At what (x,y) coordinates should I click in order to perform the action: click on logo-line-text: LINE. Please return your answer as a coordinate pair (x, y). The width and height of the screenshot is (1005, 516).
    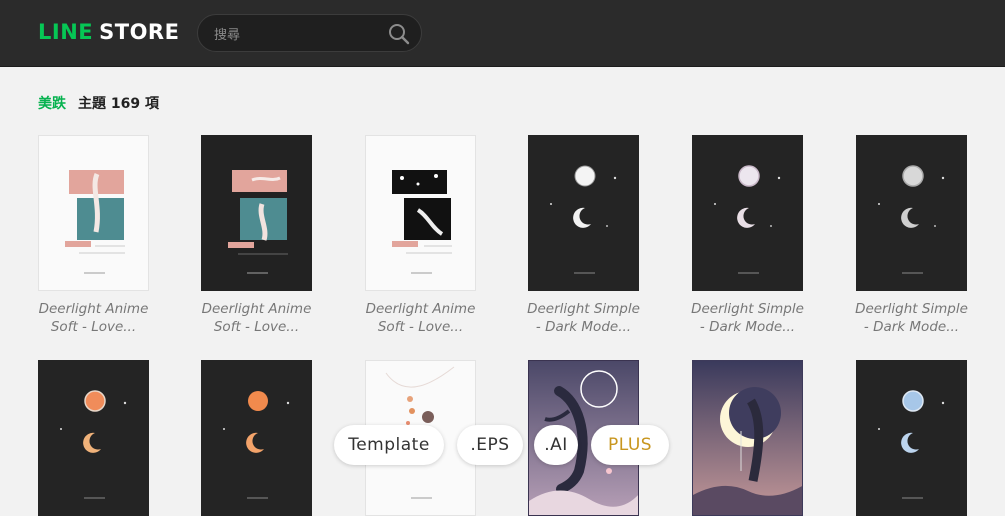
    Looking at the image, I should click on (66, 32).